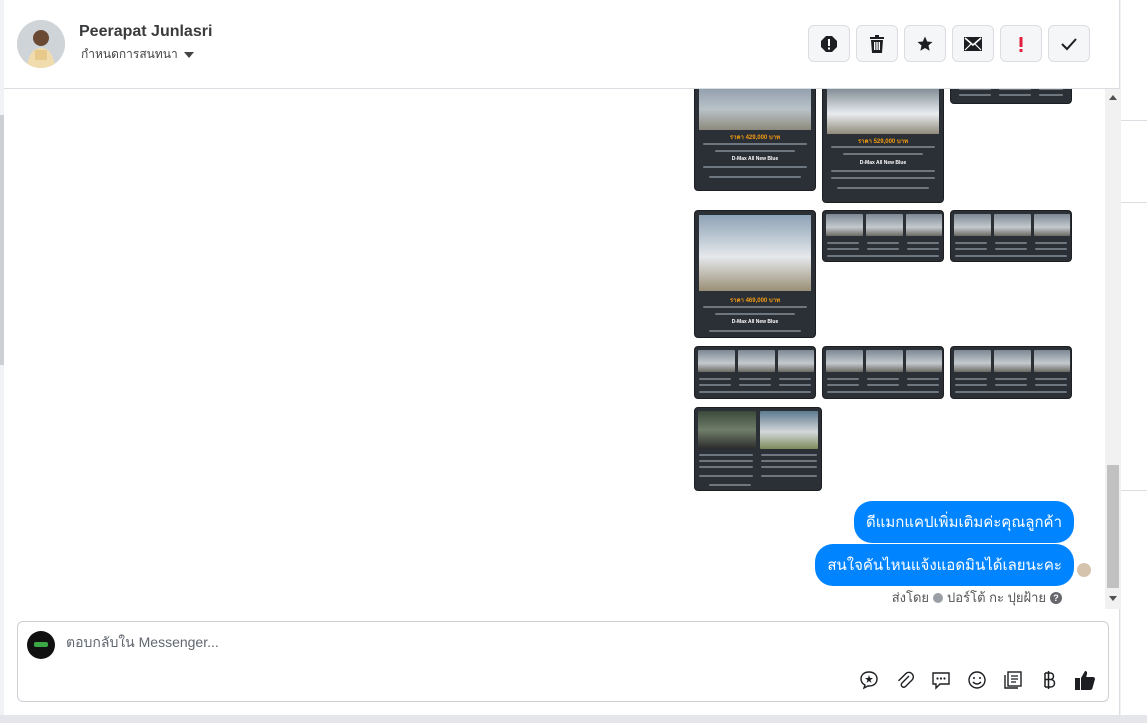 This screenshot has width=1147, height=723. I want to click on saved-reply-icon, so click(869, 680).